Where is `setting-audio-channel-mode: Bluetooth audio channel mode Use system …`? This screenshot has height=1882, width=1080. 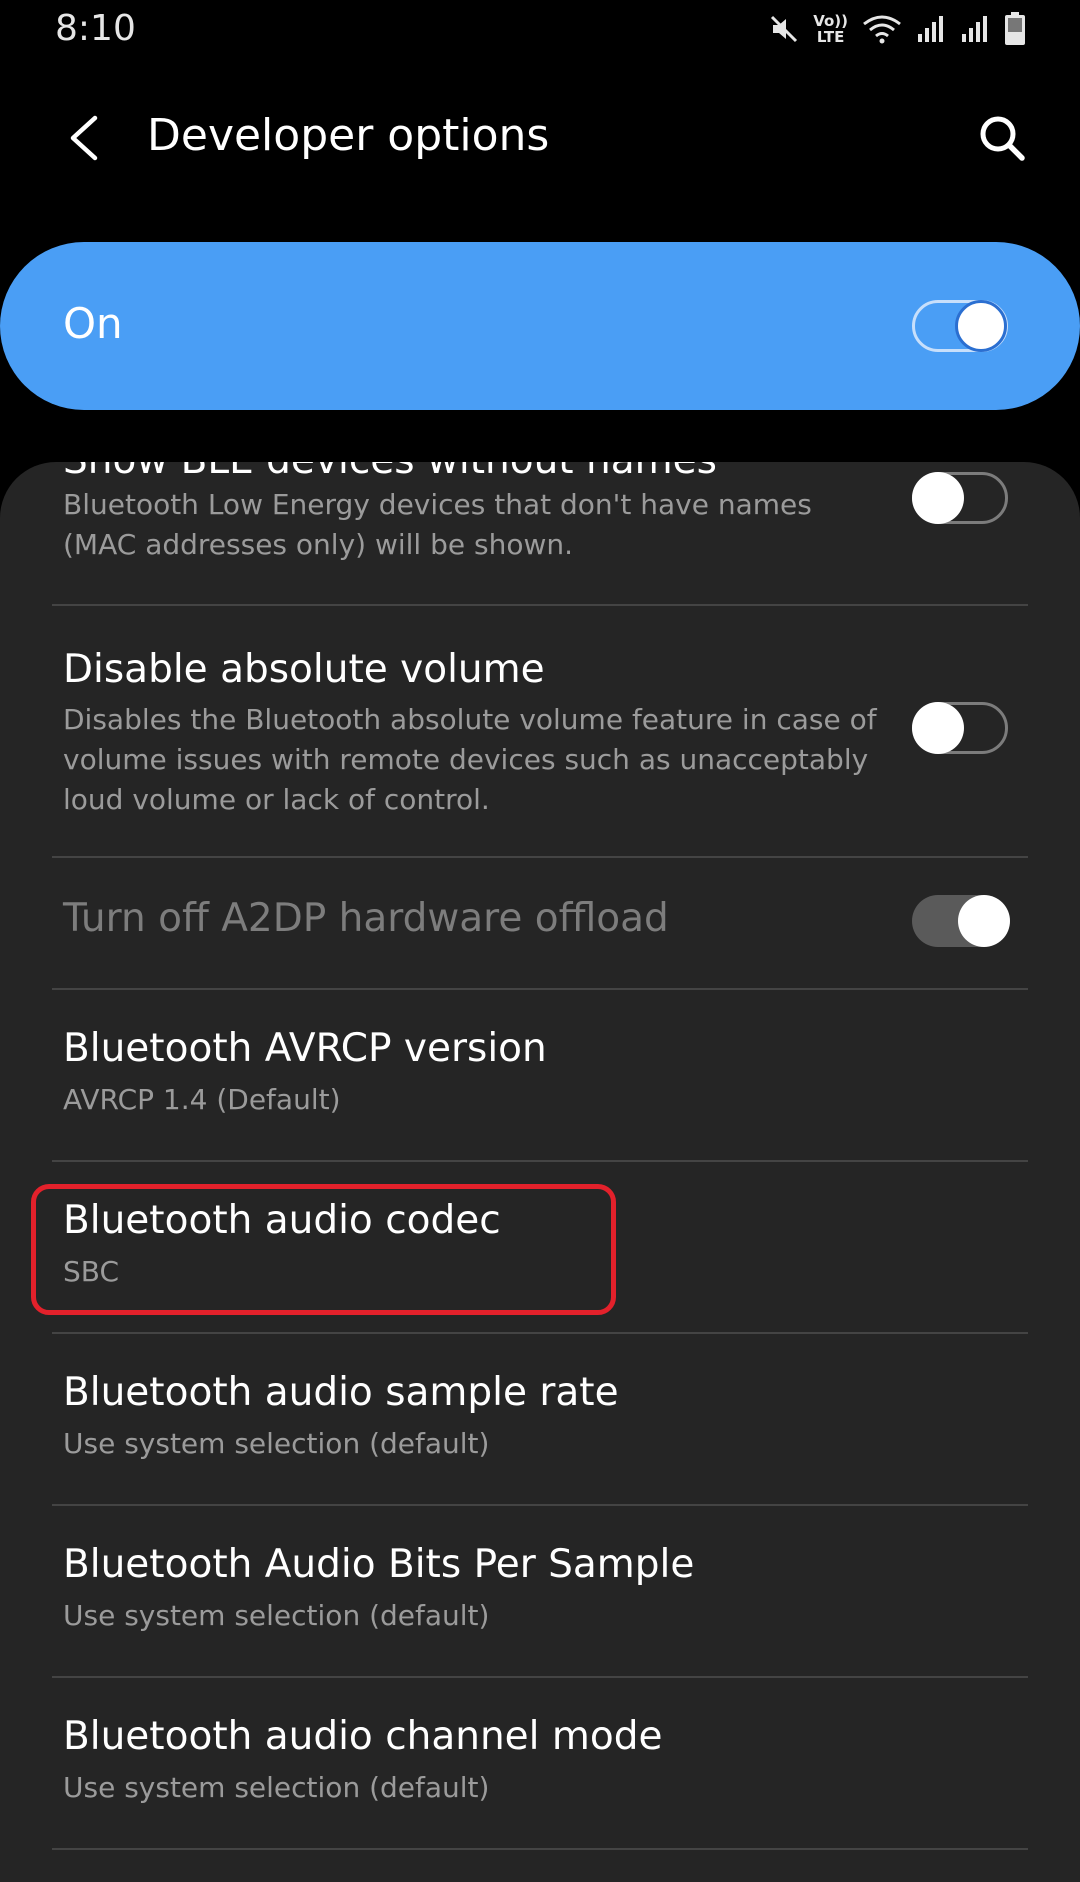
setting-audio-channel-mode: Bluetooth audio channel mode Use system … is located at coordinates (540, 1763).